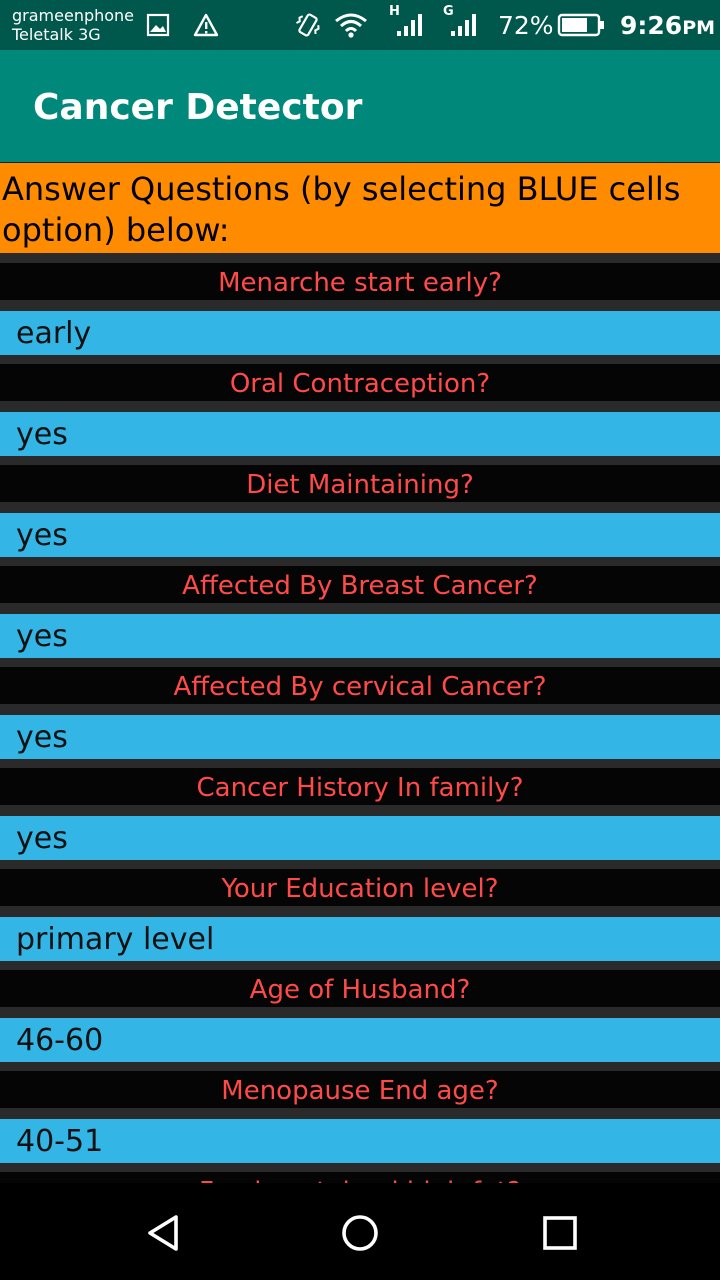  Describe the element at coordinates (360, 1089) in the screenshot. I see `question-label: Menopause End age?` at that location.